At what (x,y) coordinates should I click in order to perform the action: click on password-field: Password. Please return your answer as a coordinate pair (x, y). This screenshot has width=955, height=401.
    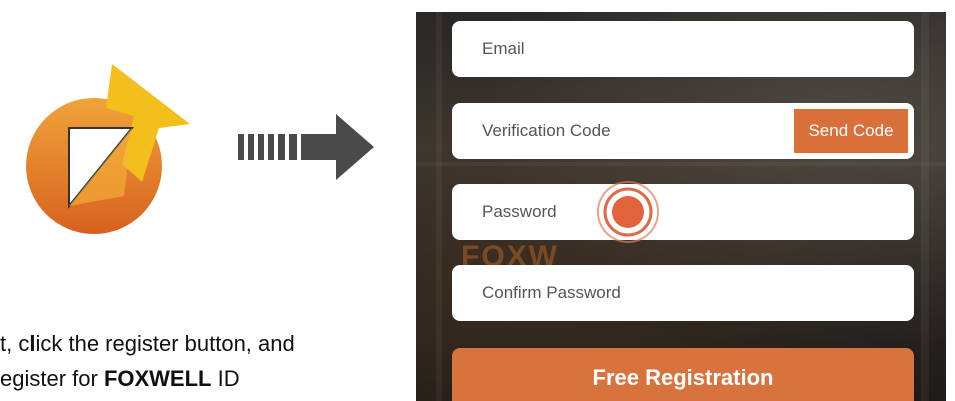
    Looking at the image, I should click on (683, 212).